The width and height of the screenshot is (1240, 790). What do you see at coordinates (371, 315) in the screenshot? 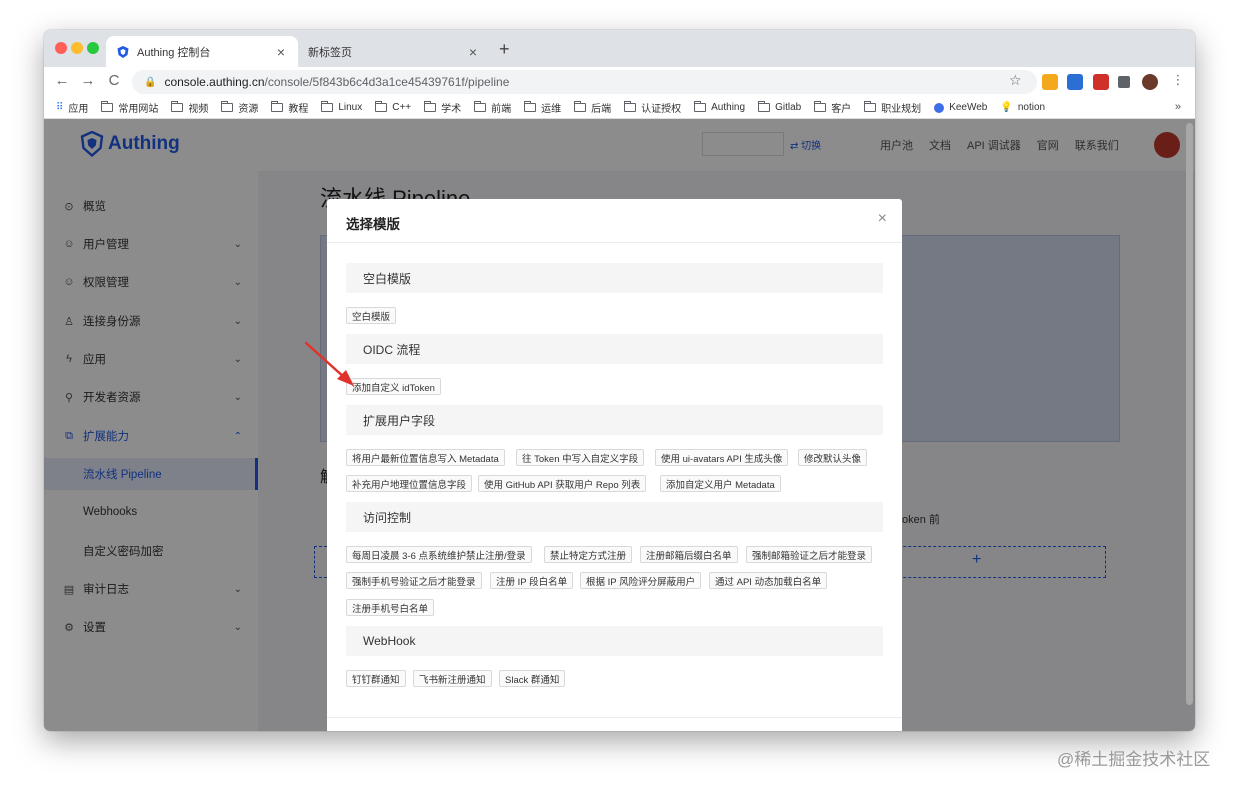
I see `template-item: 空白模版` at bounding box center [371, 315].